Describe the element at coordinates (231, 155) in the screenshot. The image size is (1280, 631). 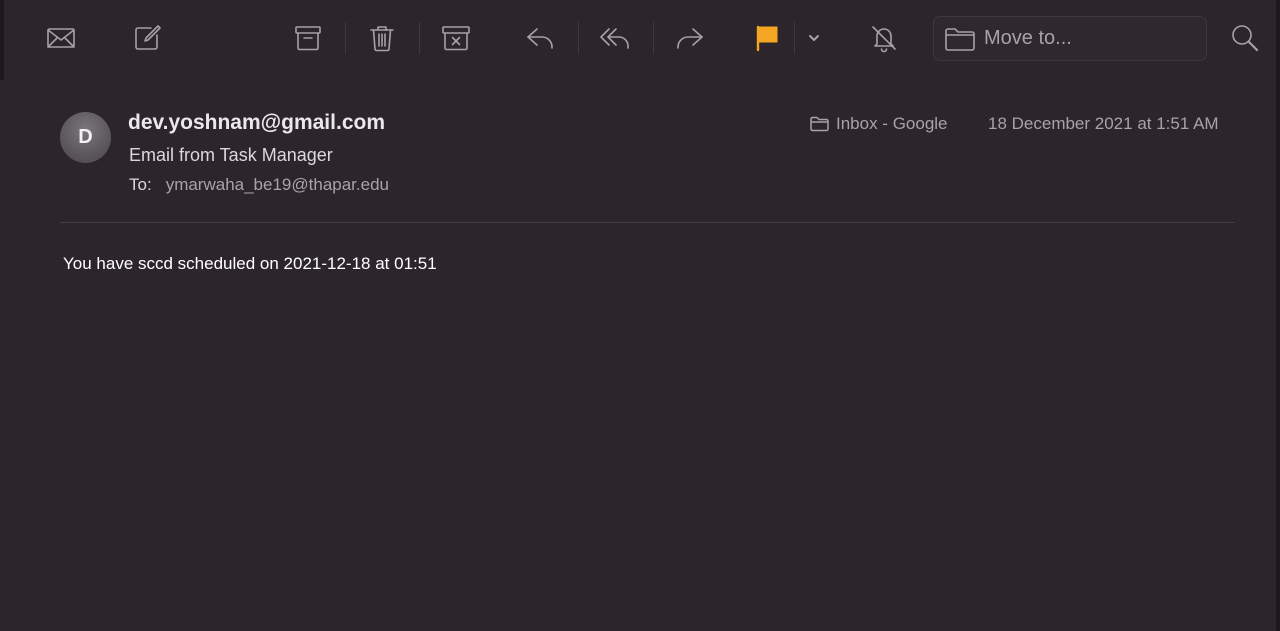
I see `subject-line: Email from Task Manager` at that location.